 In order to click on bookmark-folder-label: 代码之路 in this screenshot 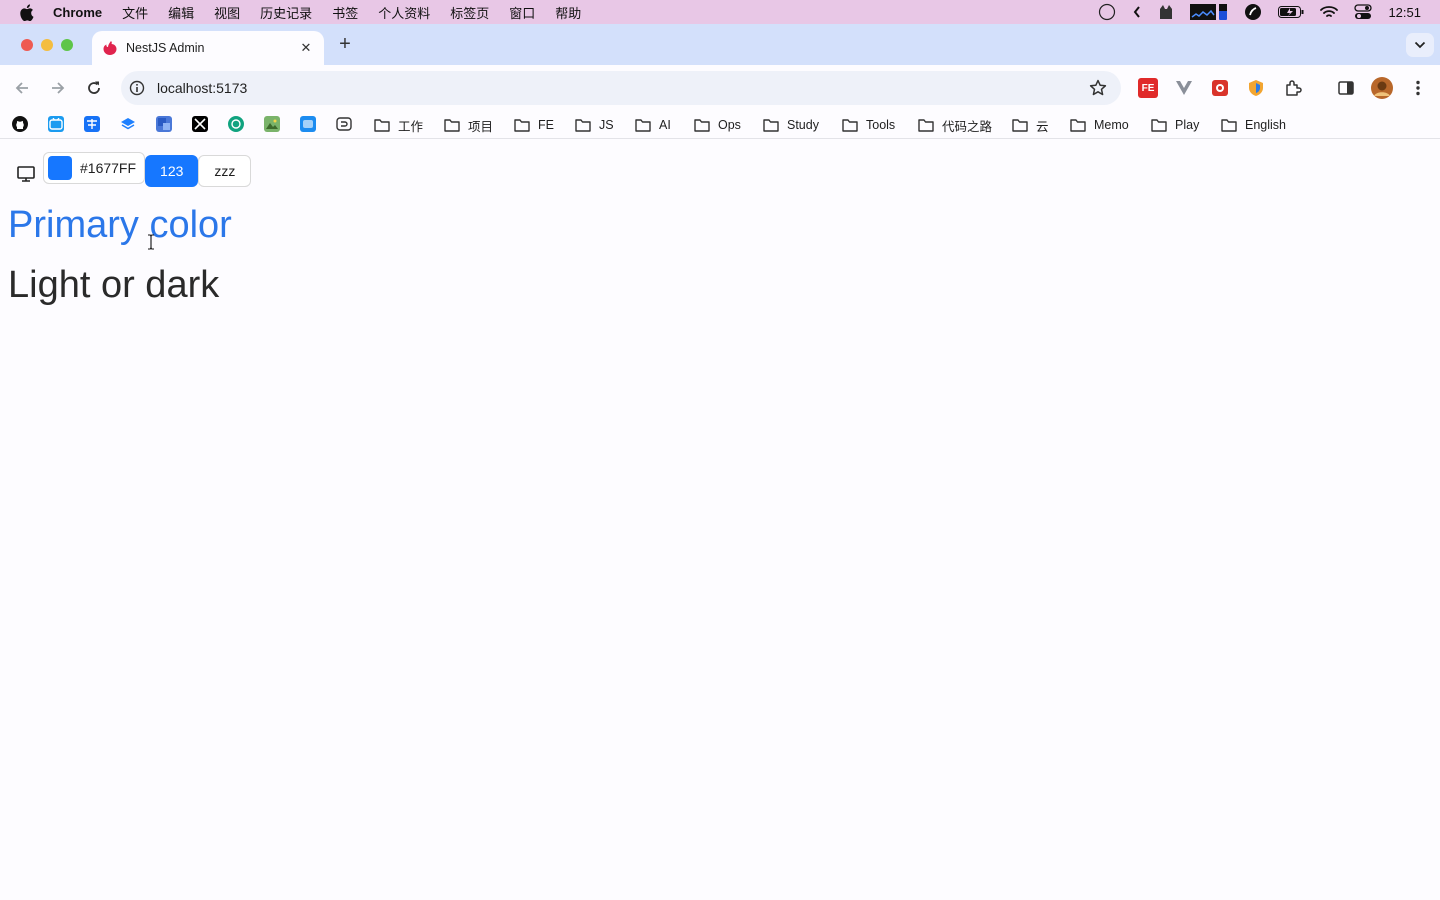, I will do `click(967, 126)`.